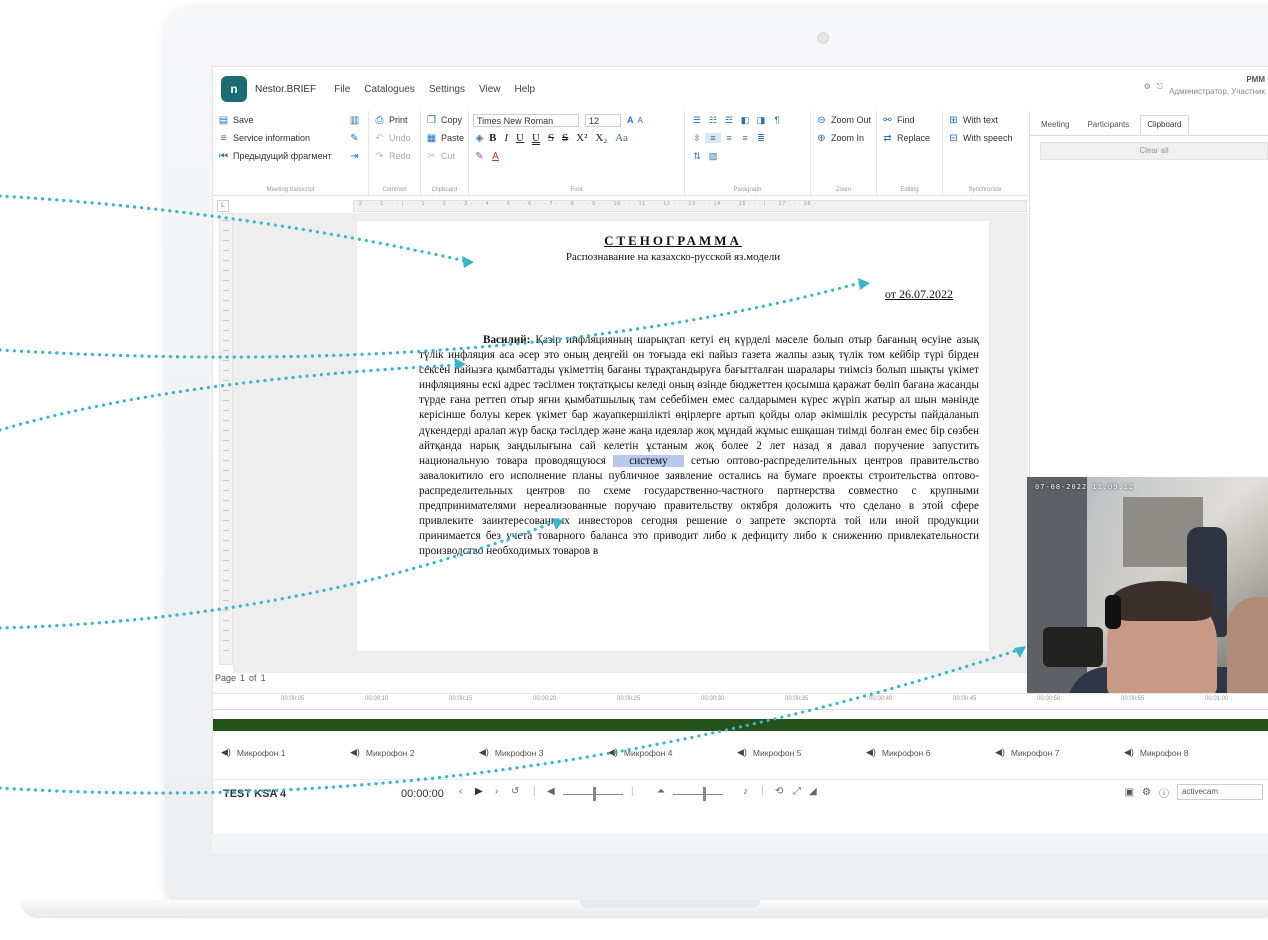  Describe the element at coordinates (603, 120) in the screenshot. I see `font-size-select: 12` at that location.